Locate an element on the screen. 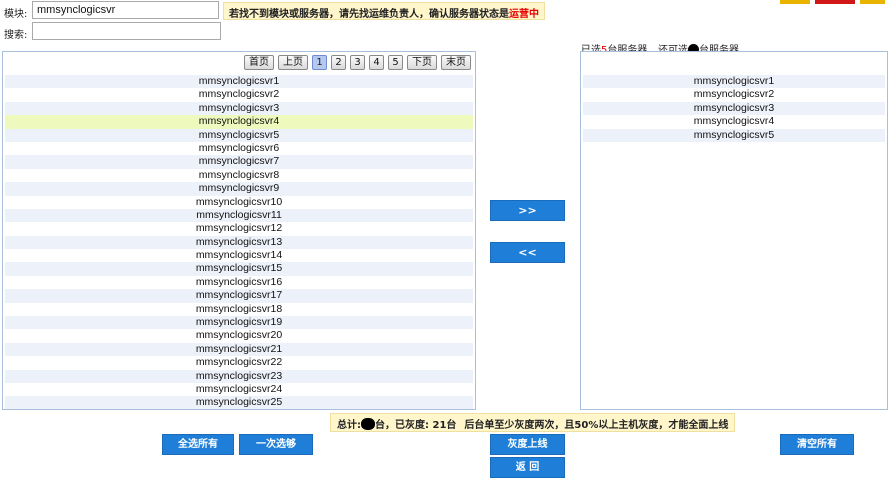 Image resolution: width=890 pixels, height=482 pixels. server-list-item: mmsynclogicsvr6 is located at coordinates (239, 148).